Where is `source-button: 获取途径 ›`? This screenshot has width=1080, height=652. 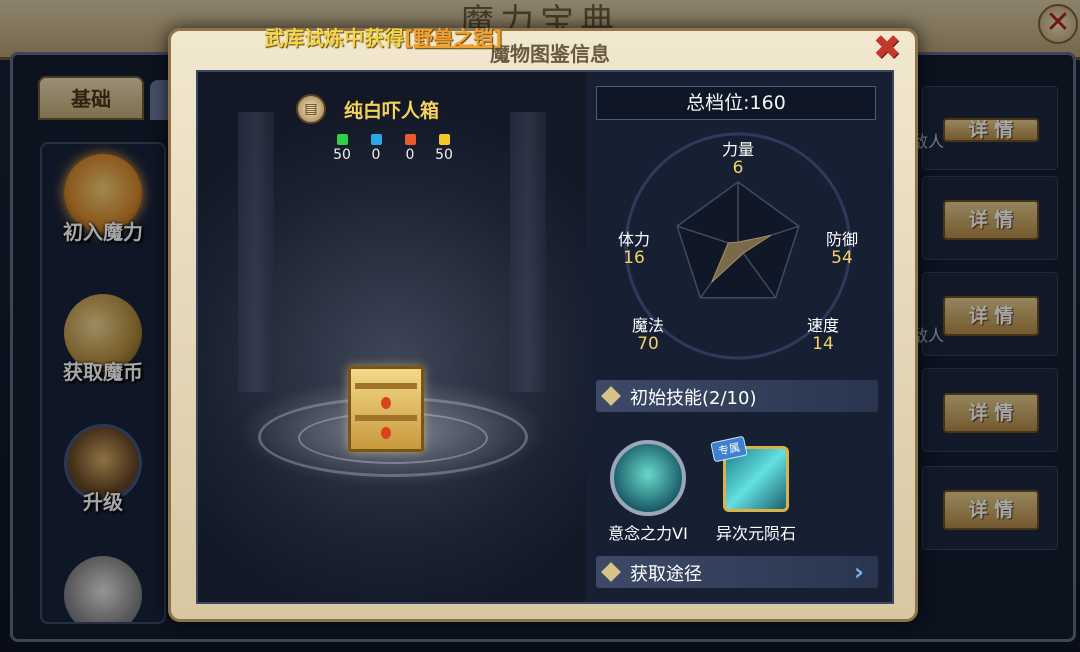 source-button: 获取途径 › is located at coordinates (737, 572).